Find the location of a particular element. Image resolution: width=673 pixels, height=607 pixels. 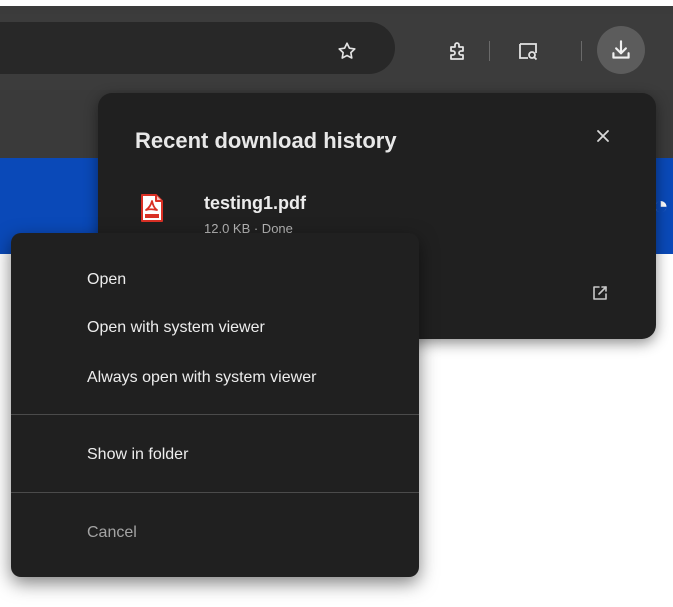

menu-item-show-in-folder: Show in folder is located at coordinates (137, 455).